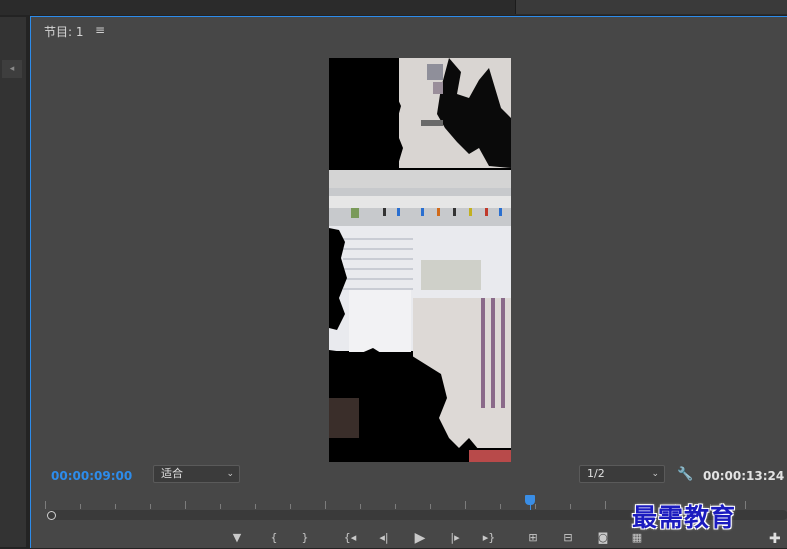  I want to click on top-bar, so click(393, 7).